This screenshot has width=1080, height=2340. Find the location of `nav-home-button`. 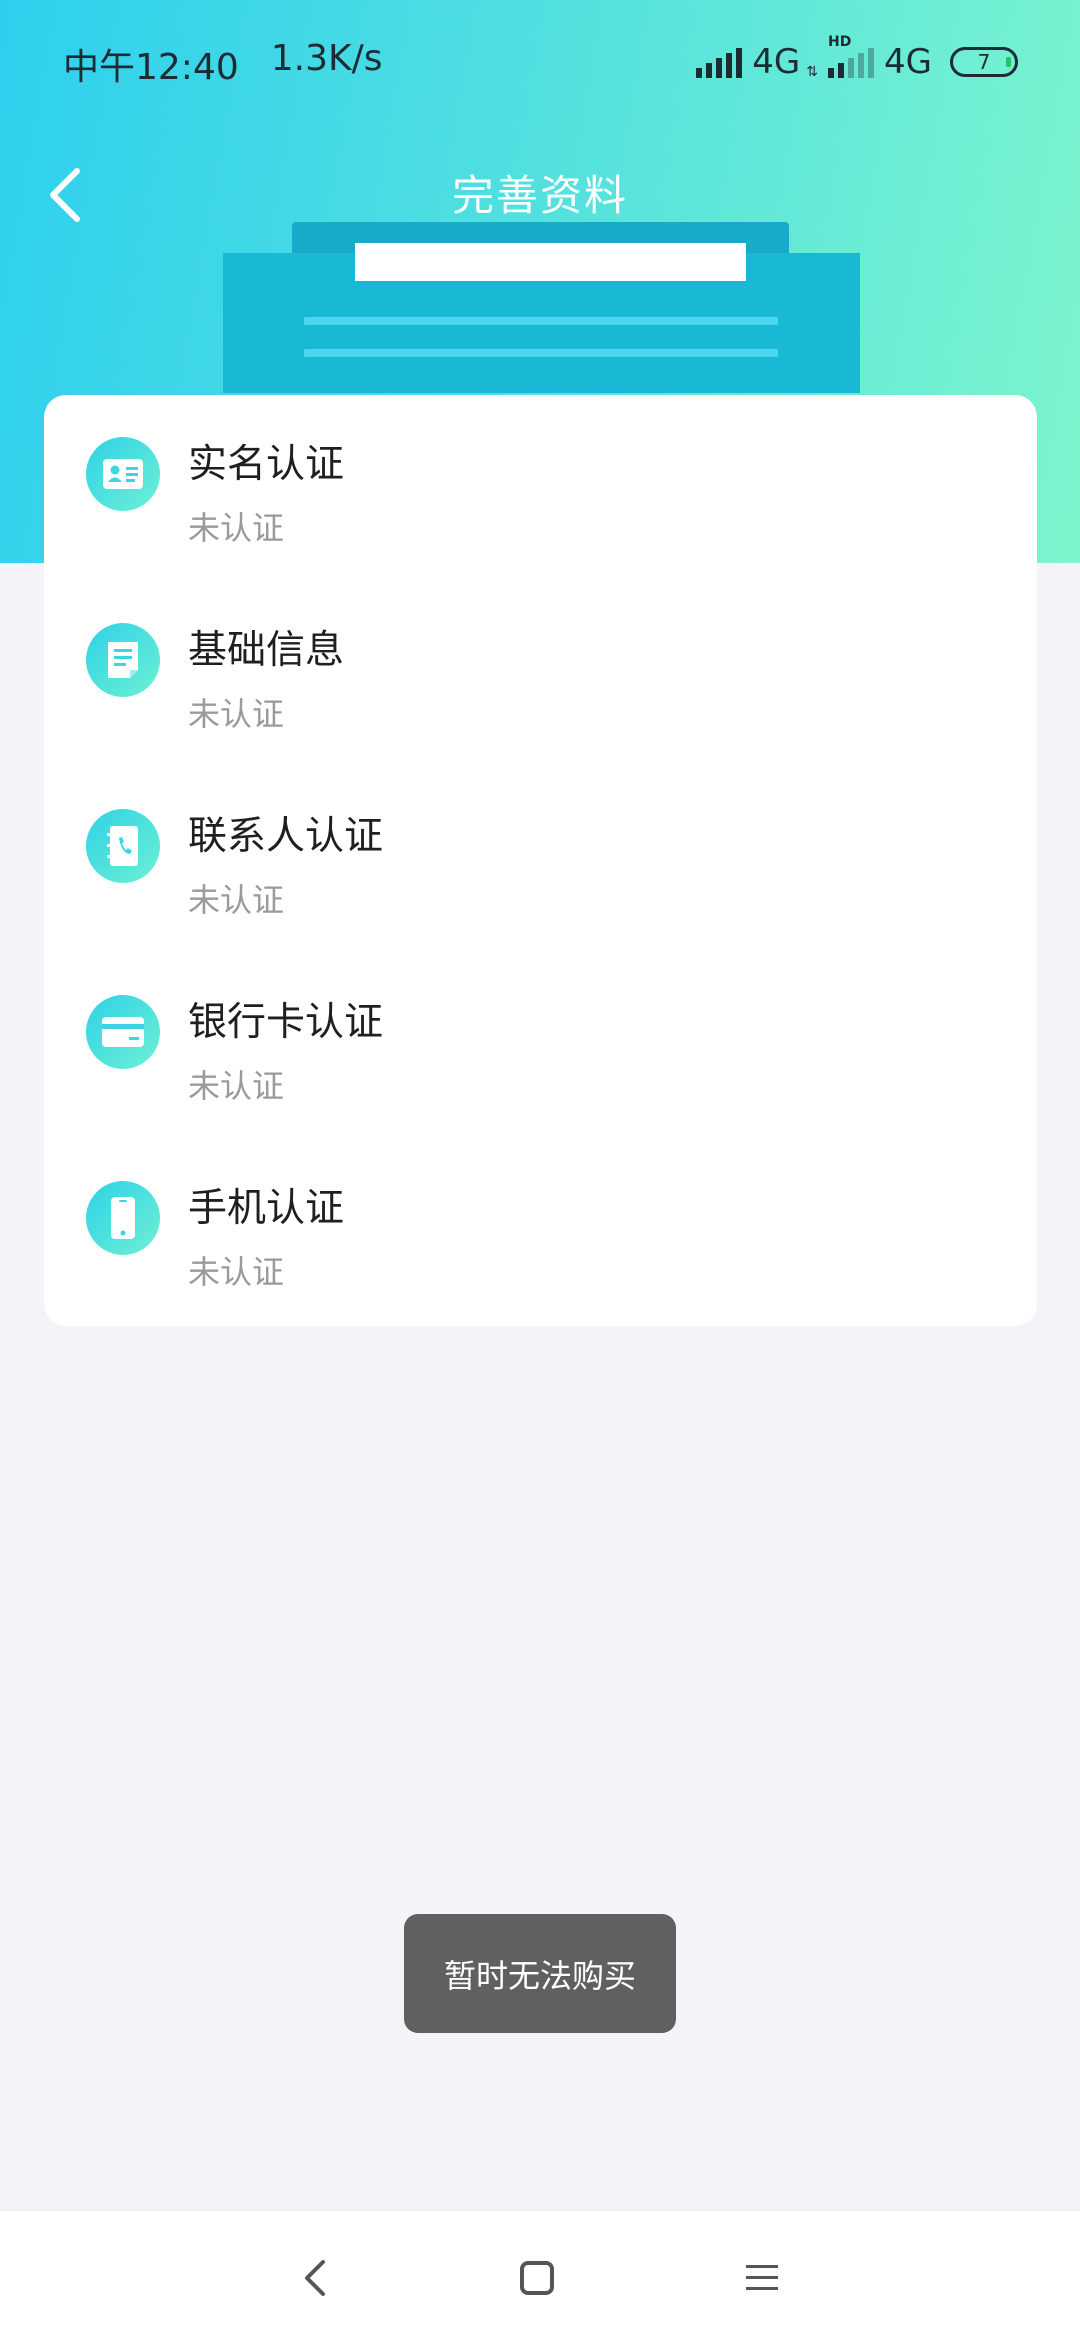

nav-home-button is located at coordinates (537, 2278).